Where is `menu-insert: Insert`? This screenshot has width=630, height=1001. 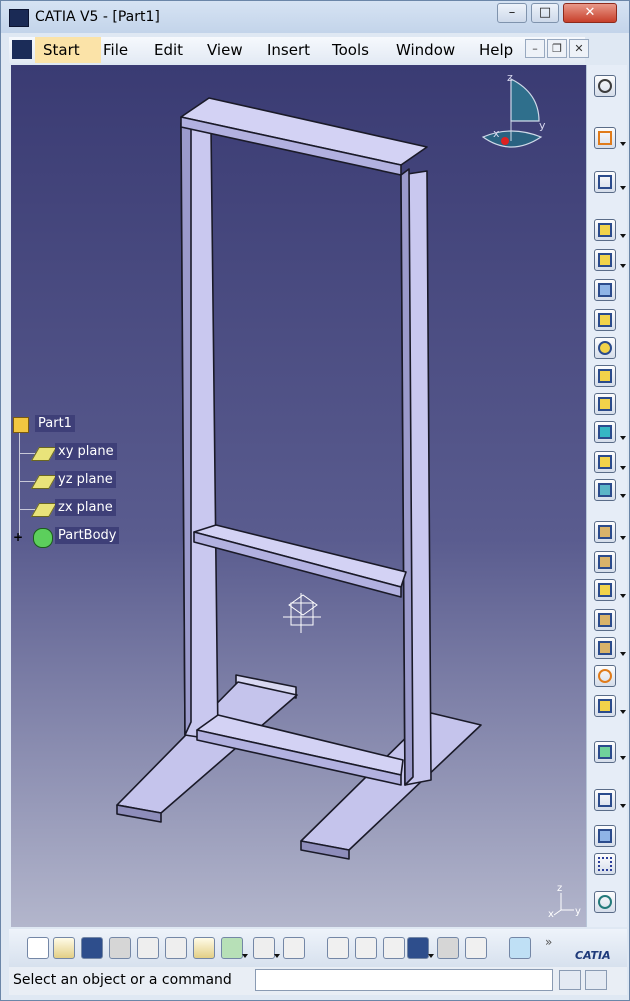
menu-insert: Insert is located at coordinates (288, 50).